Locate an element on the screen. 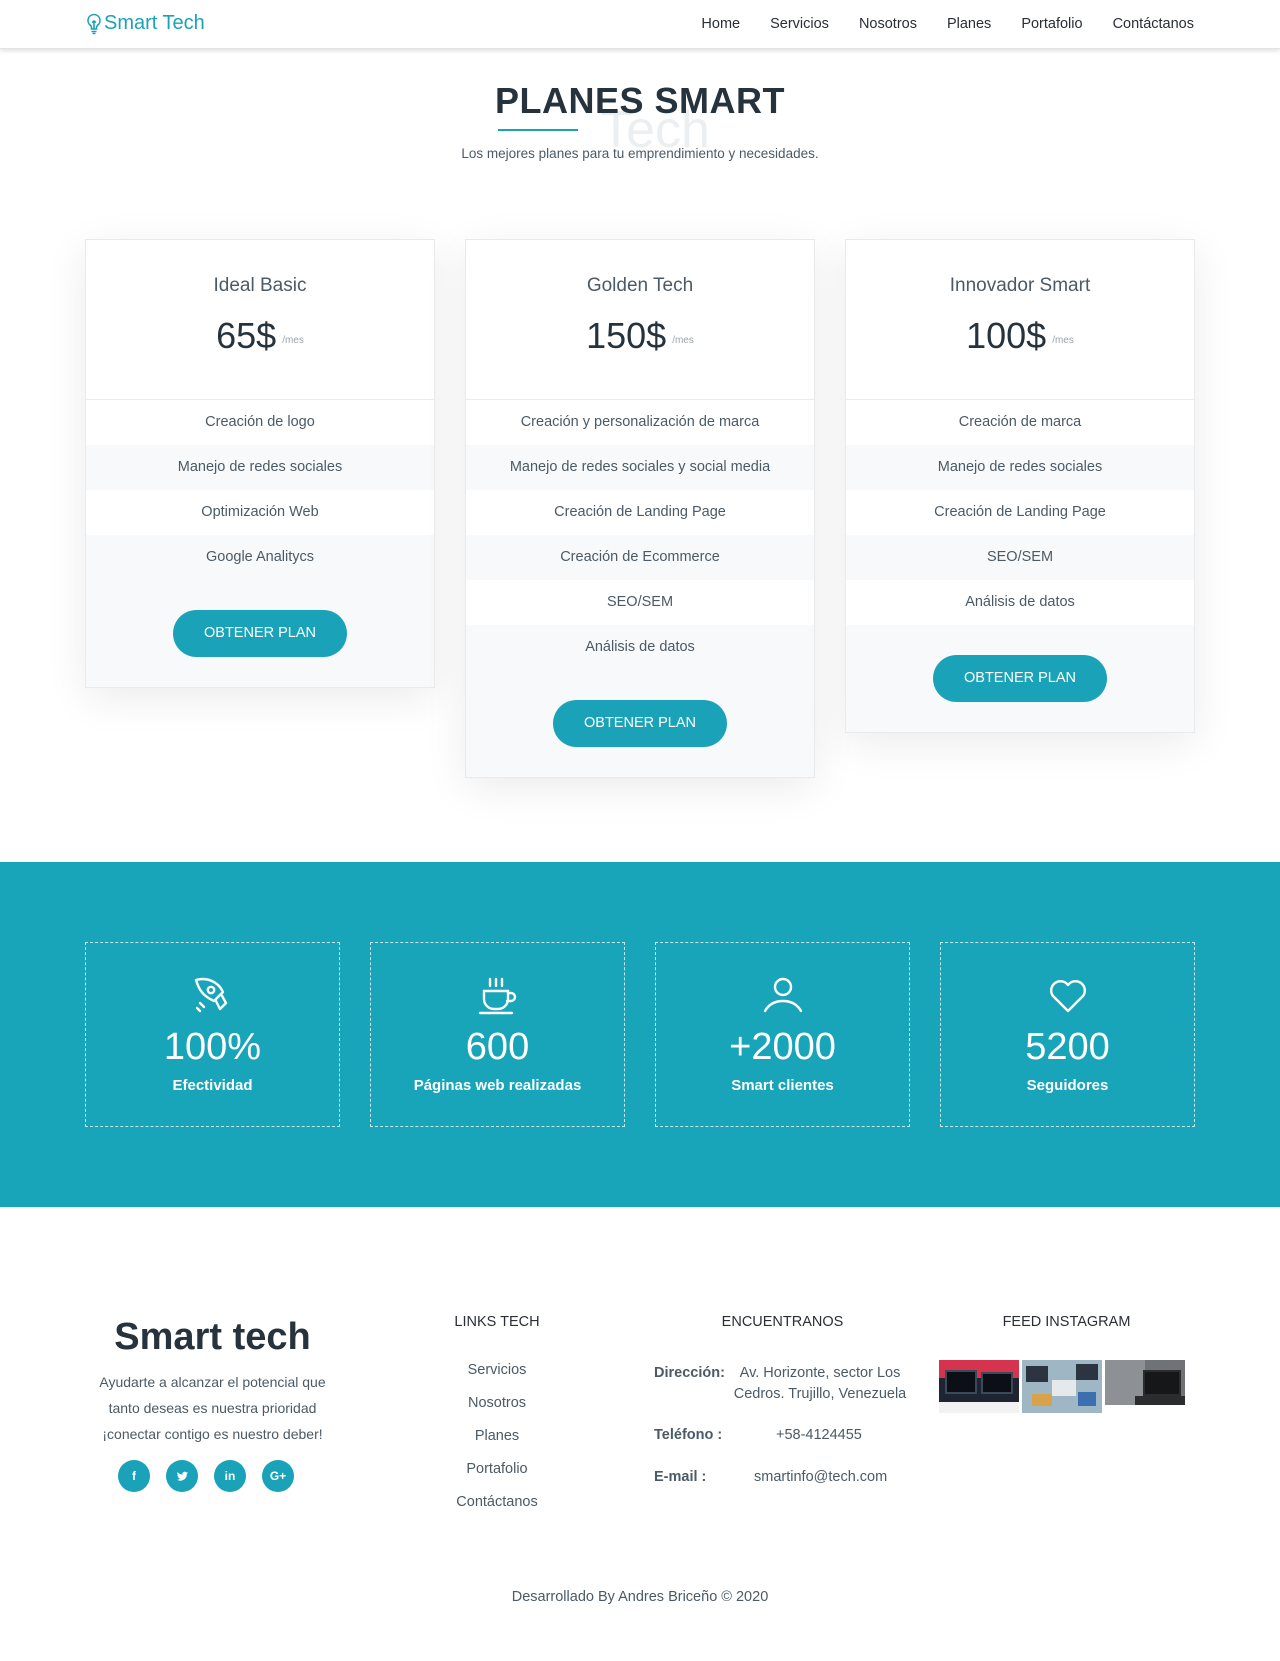 Image resolution: width=1280 pixels, height=1661 pixels. footer-link-contactanos: Contáctanos is located at coordinates (496, 1502).